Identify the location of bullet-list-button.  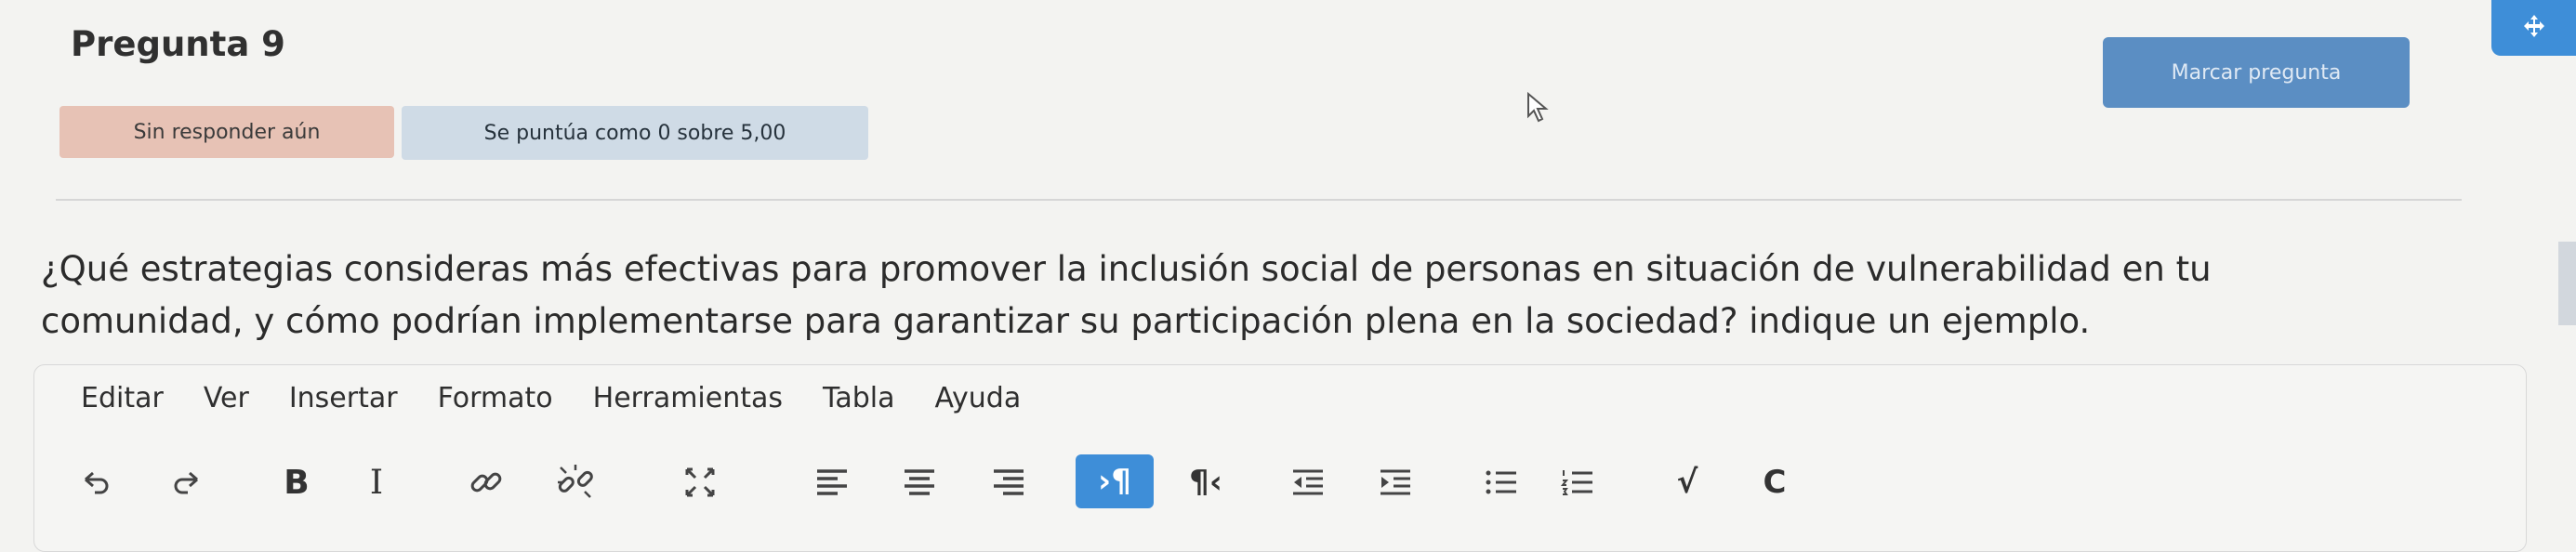
(1501, 482).